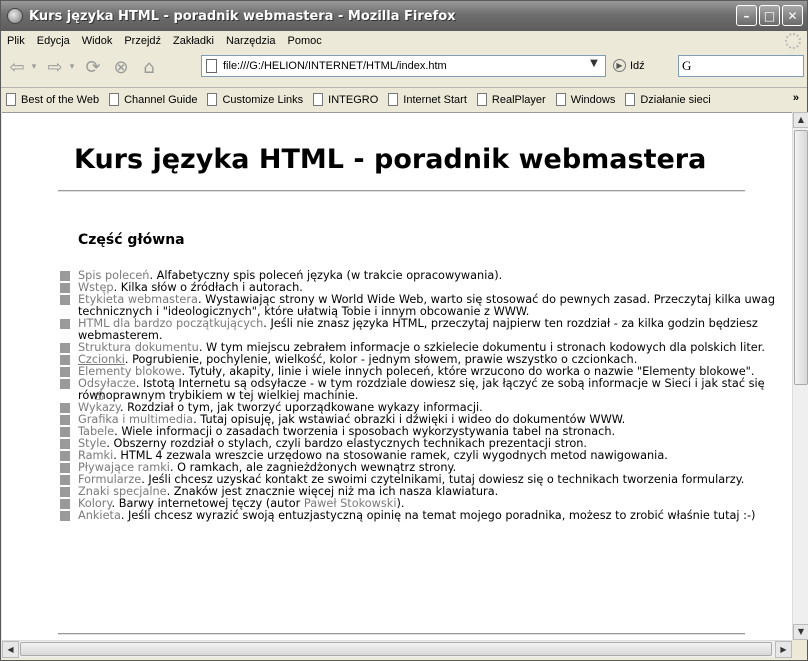 The width and height of the screenshot is (808, 661). What do you see at coordinates (72, 67) in the screenshot?
I see `forward-history-dropdown: ▾` at bounding box center [72, 67].